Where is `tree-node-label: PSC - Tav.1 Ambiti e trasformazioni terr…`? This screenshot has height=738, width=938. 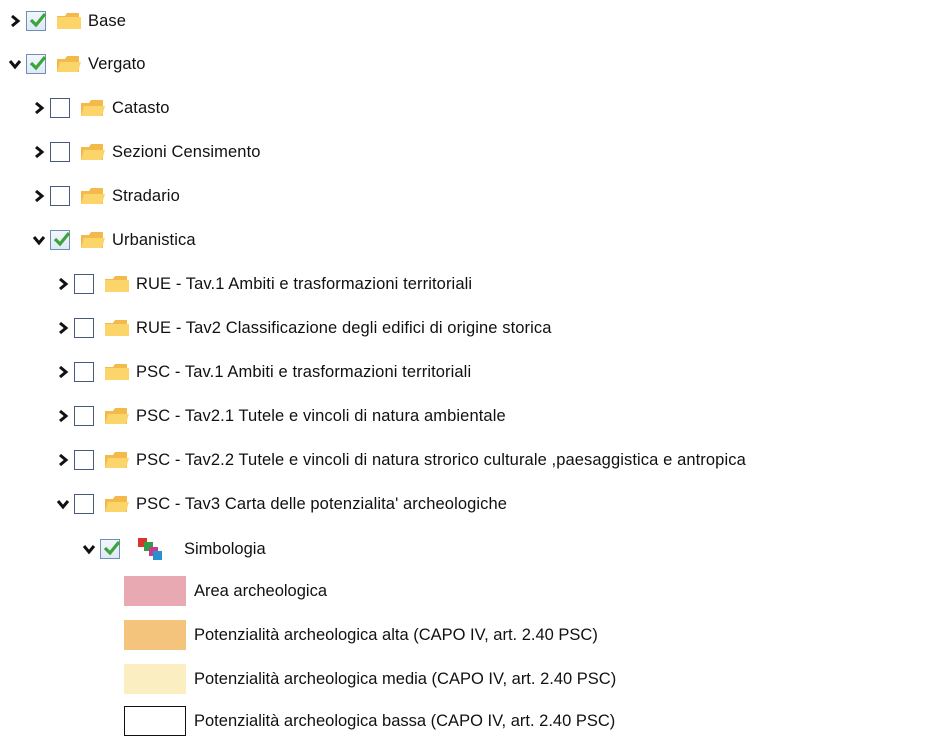 tree-node-label: PSC - Tav.1 Ambiti e trasformazioni terr… is located at coordinates (303, 372).